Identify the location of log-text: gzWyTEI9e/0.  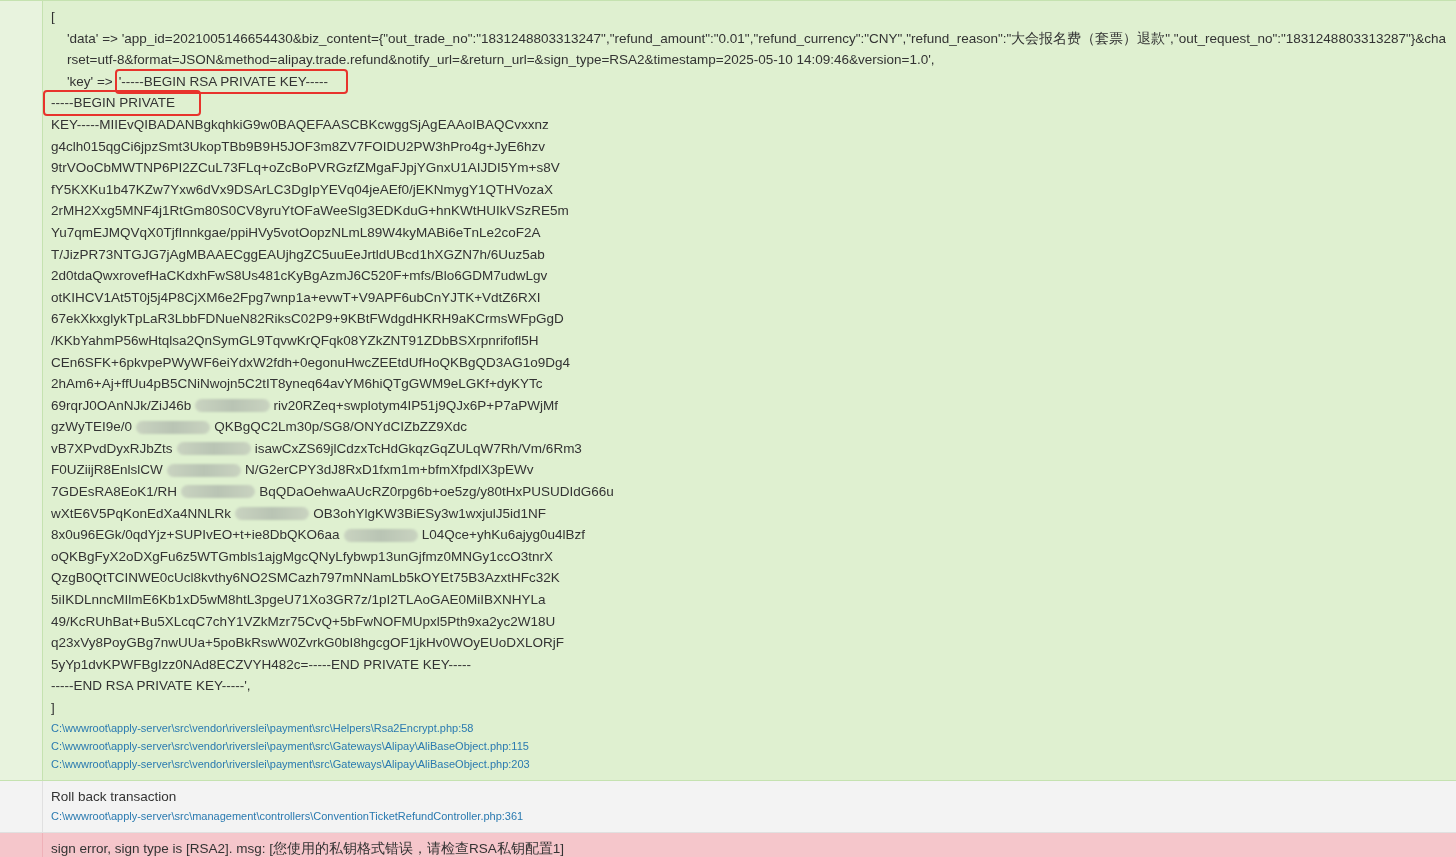
(91, 427).